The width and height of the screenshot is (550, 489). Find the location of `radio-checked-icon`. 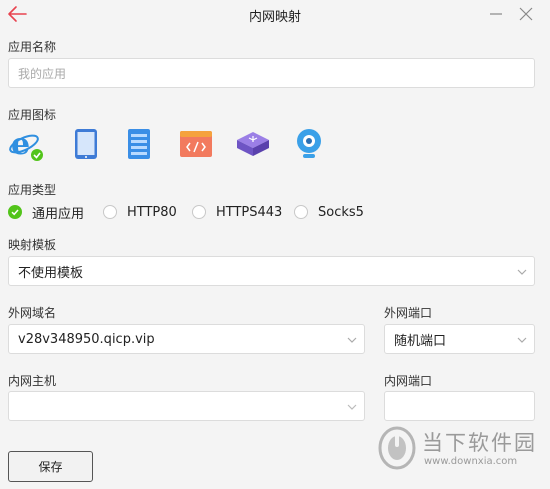

radio-checked-icon is located at coordinates (15, 212).